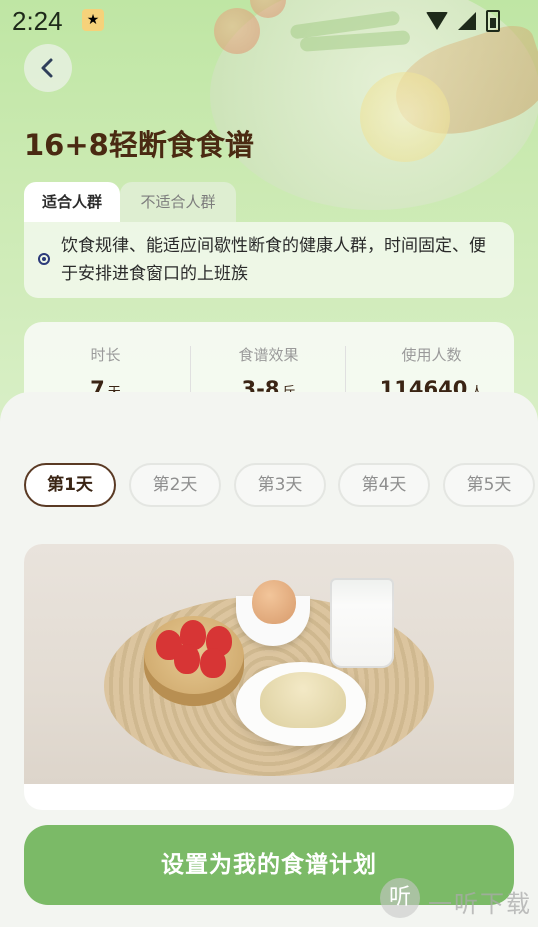 The image size is (538, 927). What do you see at coordinates (175, 485) in the screenshot?
I see `tab-day-2: 第2天` at bounding box center [175, 485].